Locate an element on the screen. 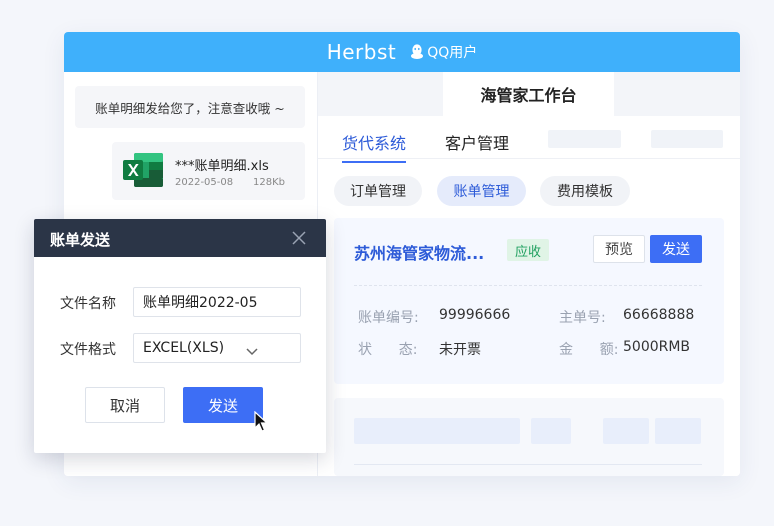 This screenshot has height=526, width=774. tab-freight-system: 货代系统 is located at coordinates (374, 146).